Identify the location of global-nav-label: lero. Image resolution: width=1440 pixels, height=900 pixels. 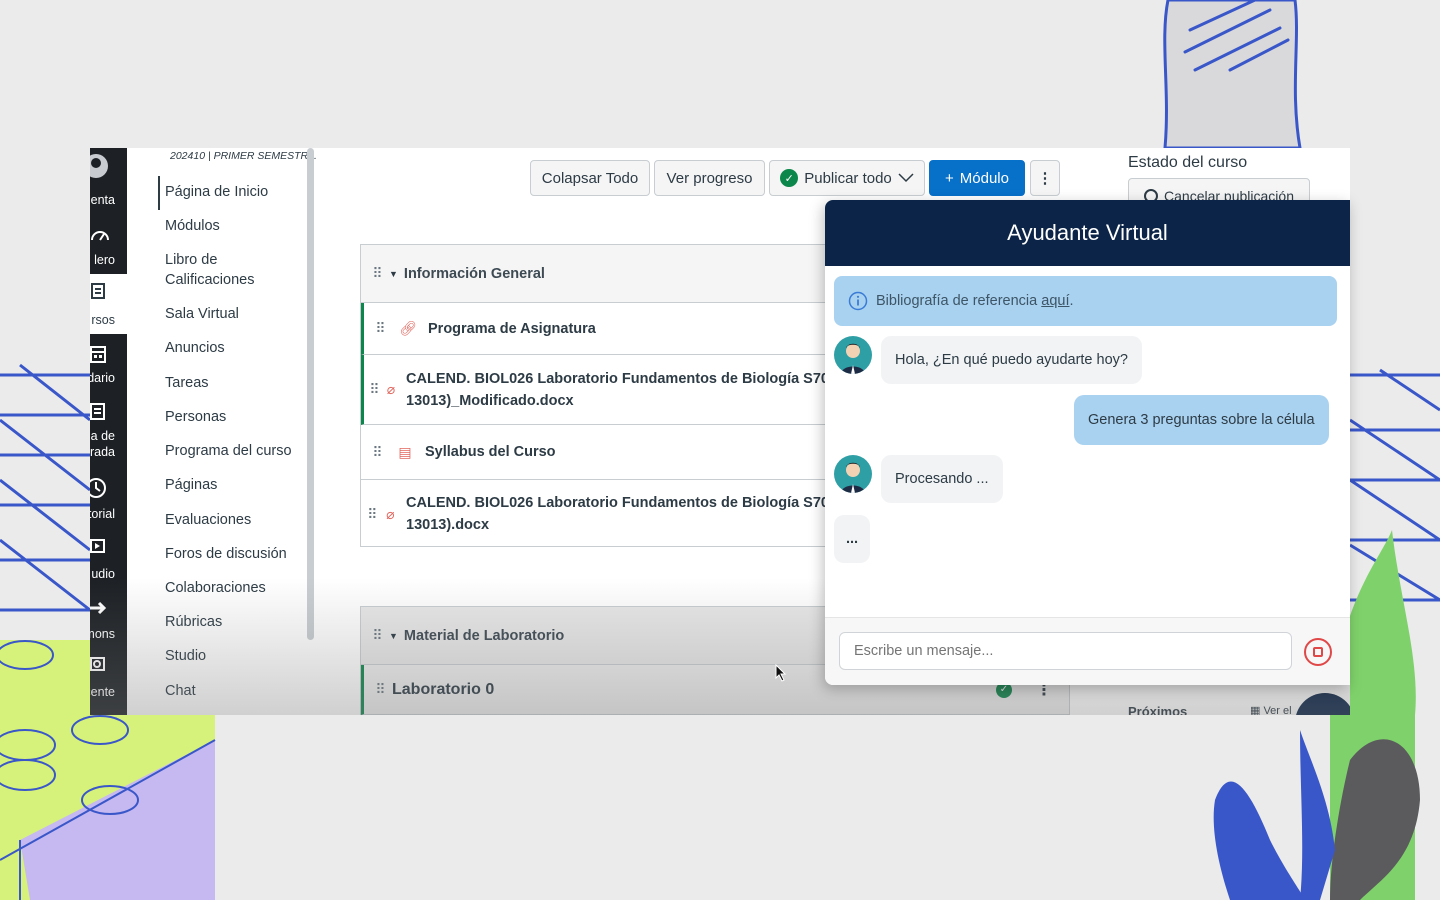
(104, 260).